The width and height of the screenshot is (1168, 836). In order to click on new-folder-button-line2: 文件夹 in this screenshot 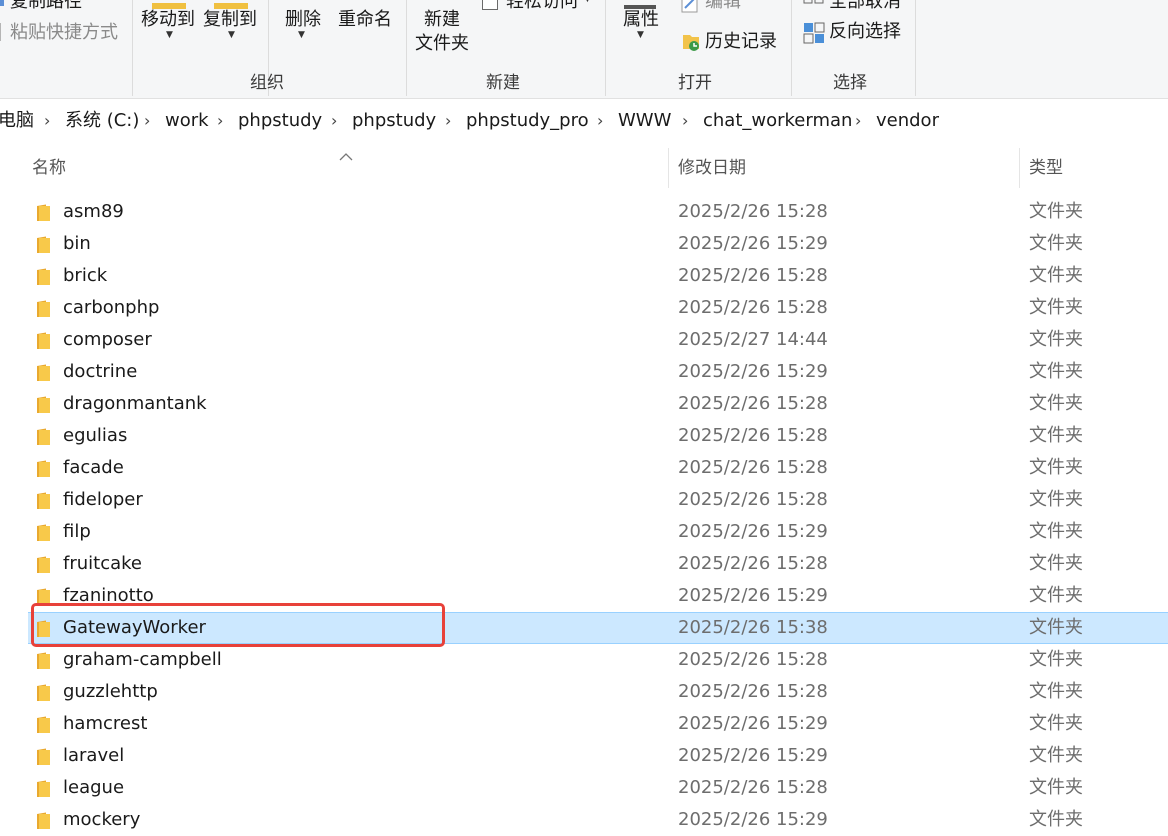, I will do `click(442, 44)`.